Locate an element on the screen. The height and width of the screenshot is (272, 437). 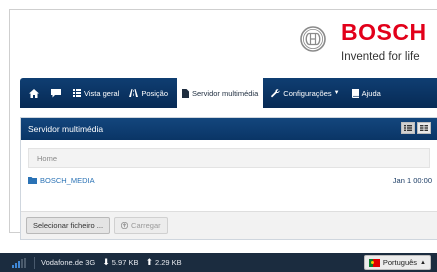
nav-position: Posição is located at coordinates (148, 93).